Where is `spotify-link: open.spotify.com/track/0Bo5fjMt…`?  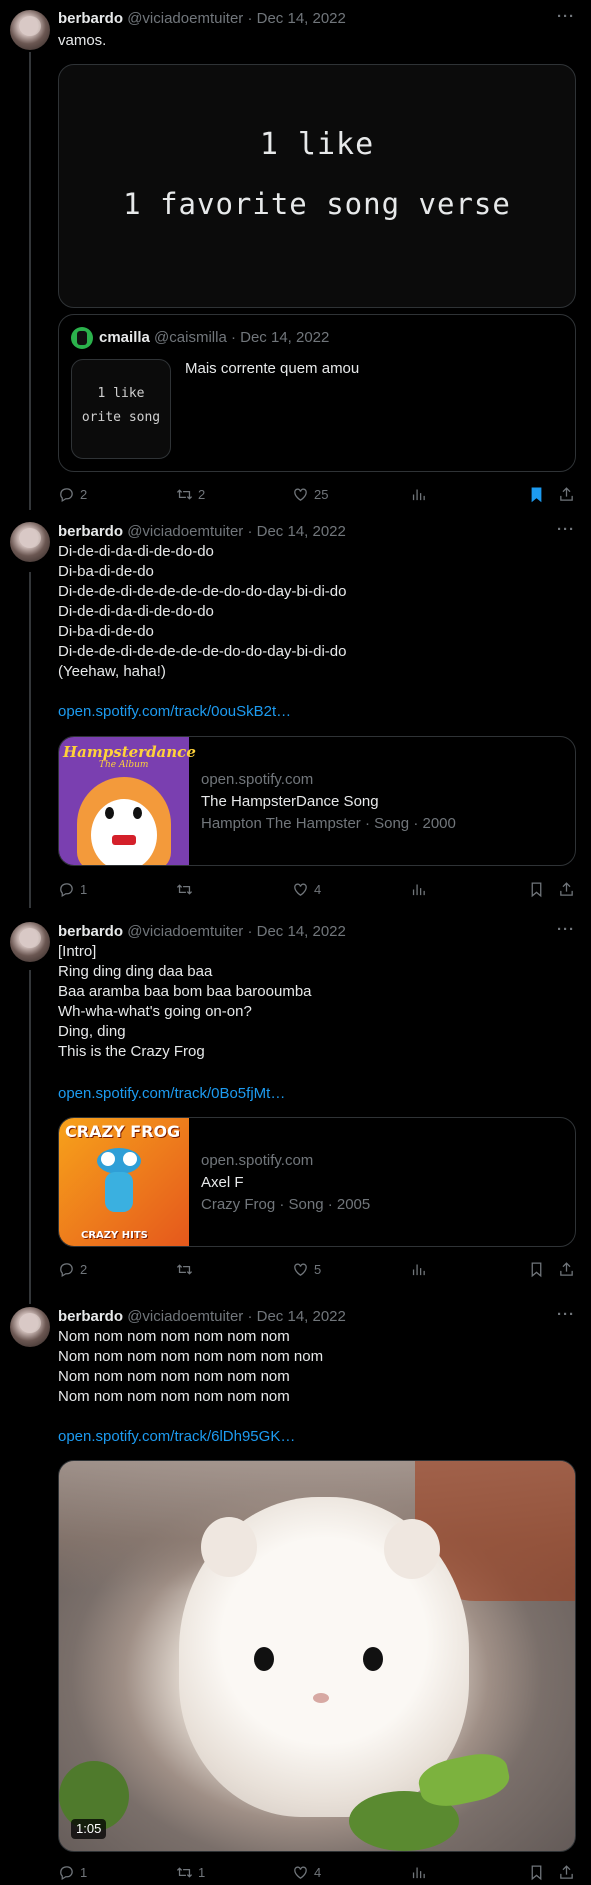
spotify-link: open.spotify.com/track/0Bo5fjMt… is located at coordinates (171, 1094).